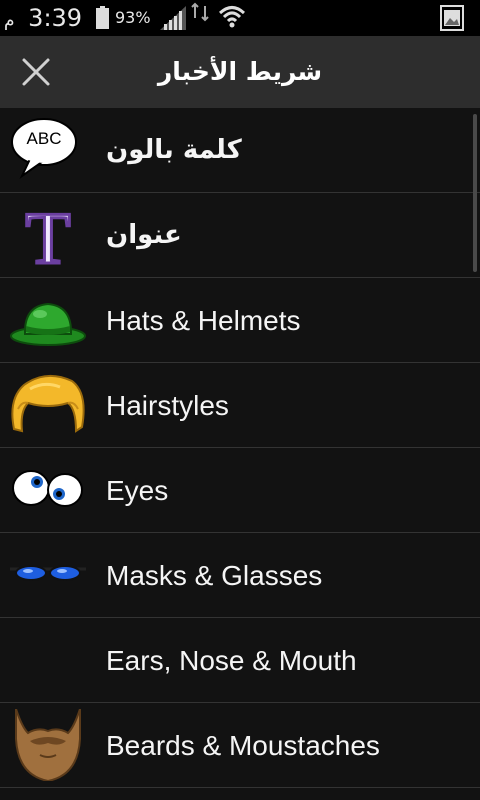  Describe the element at coordinates (137, 490) in the screenshot. I see `list-item-label: Eyes` at that location.